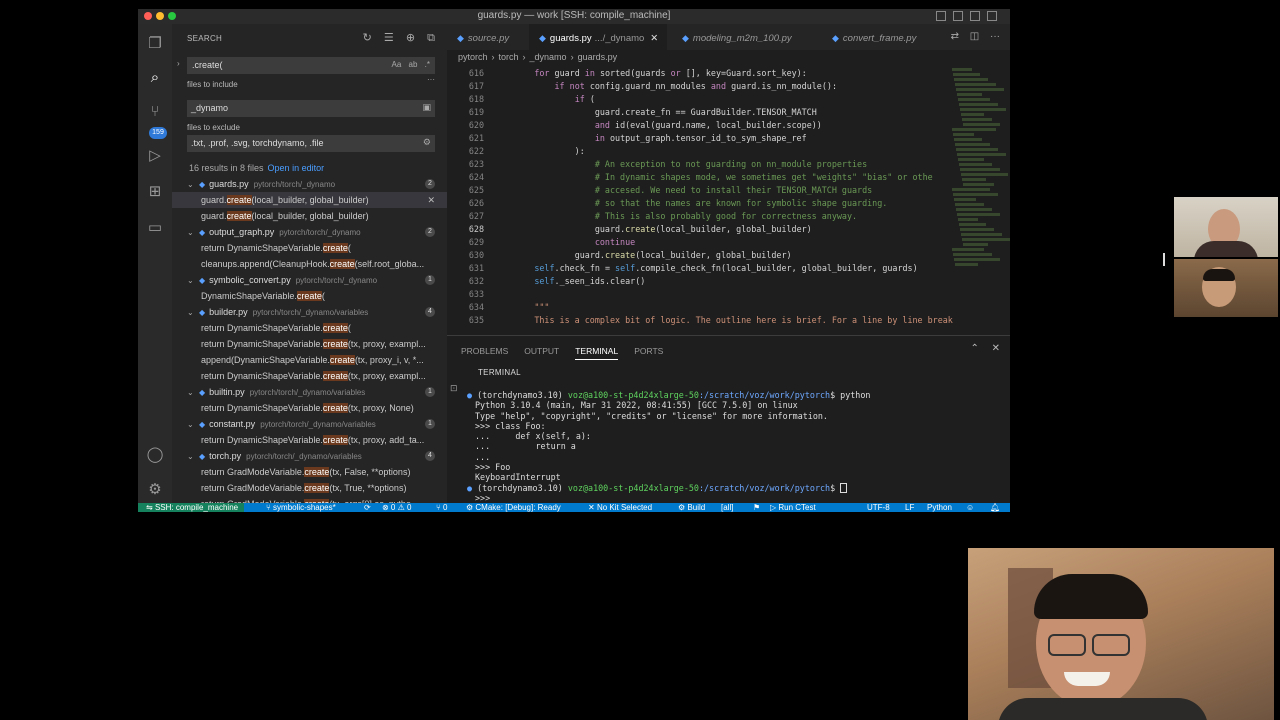 The height and width of the screenshot is (720, 1280). Describe the element at coordinates (744, 37) in the screenshot. I see `tab-modeling_m2m_100-py: ◆ modeling_m2m_100.py` at that location.